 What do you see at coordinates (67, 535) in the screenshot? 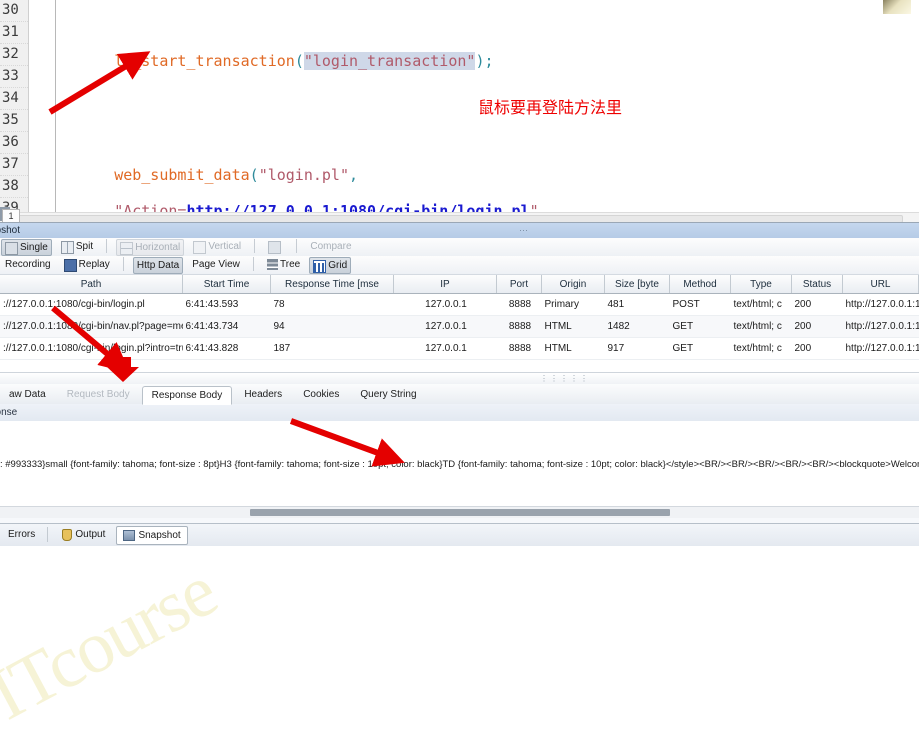
I see `output-icon` at bounding box center [67, 535].